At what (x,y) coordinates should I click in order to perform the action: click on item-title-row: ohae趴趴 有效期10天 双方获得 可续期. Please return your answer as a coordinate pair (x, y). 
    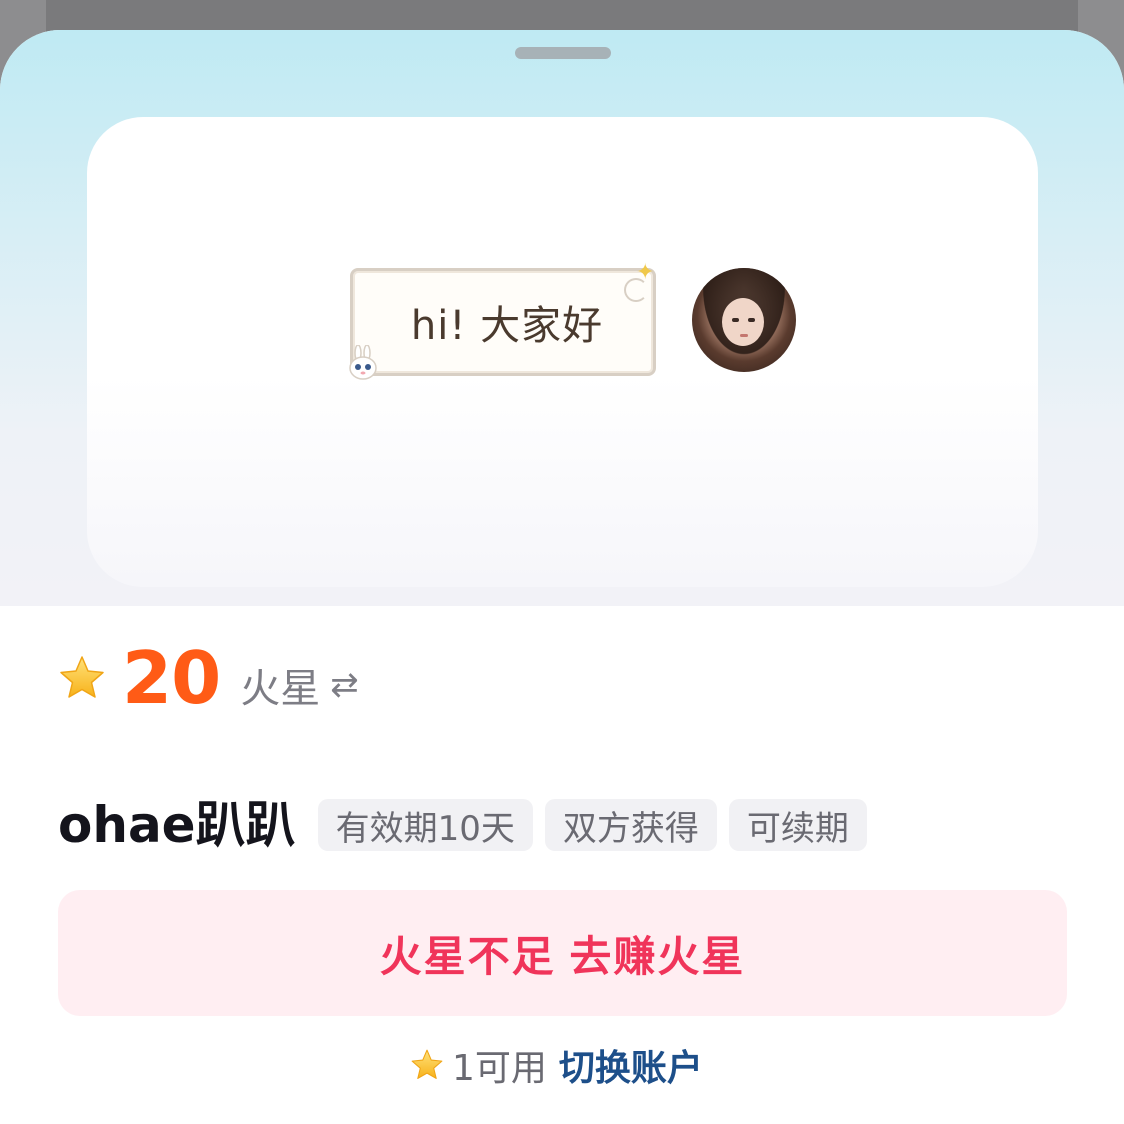
    Looking at the image, I should click on (468, 825).